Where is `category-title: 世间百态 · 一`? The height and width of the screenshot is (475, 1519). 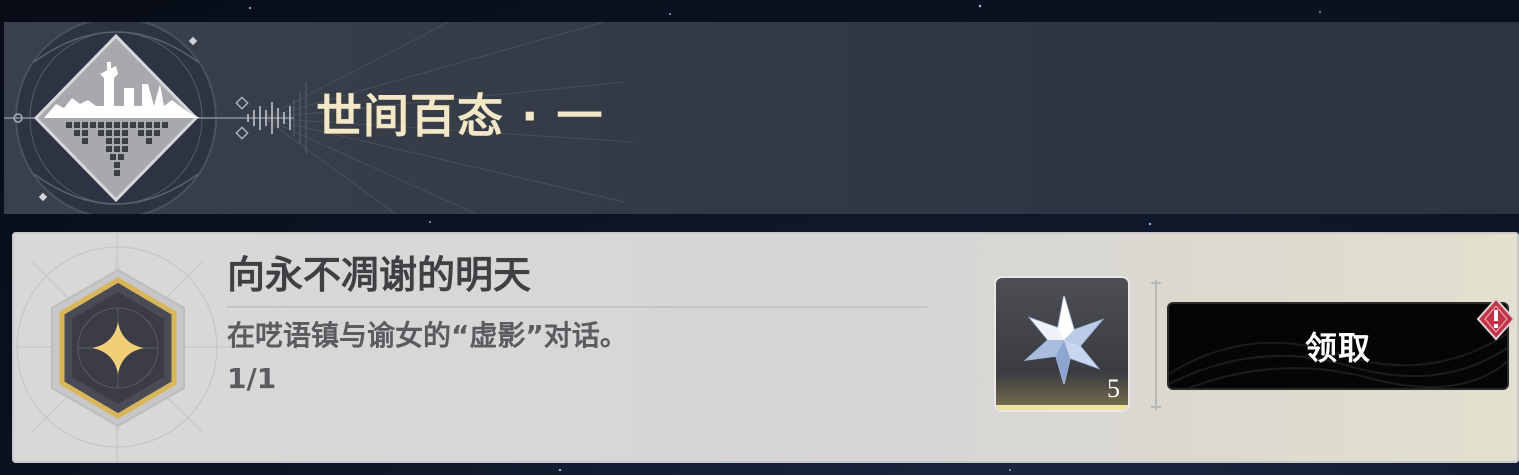 category-title: 世间百态 · 一 is located at coordinates (460, 116).